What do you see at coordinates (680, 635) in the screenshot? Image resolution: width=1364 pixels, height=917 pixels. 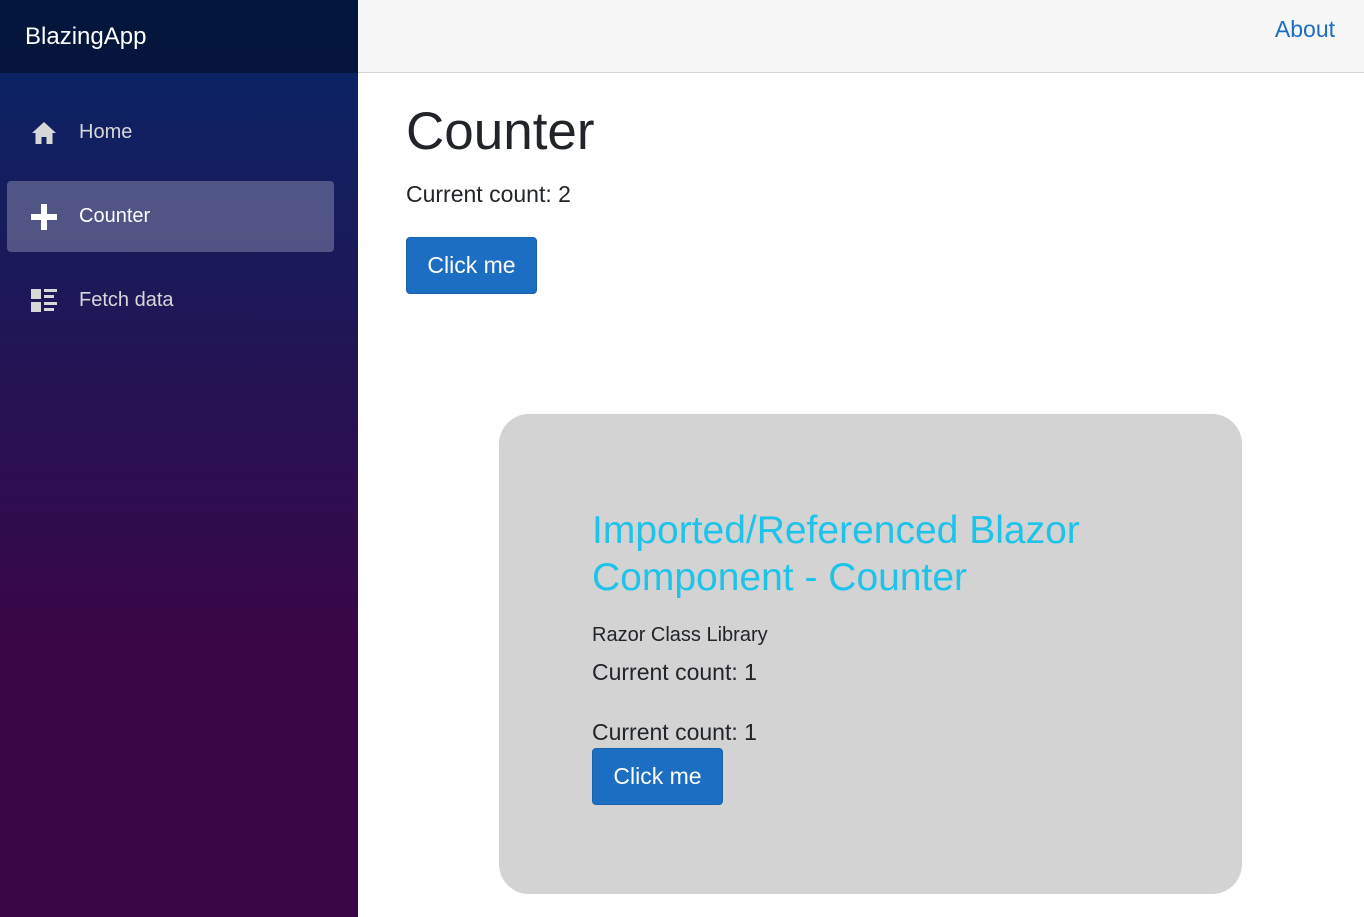 I see `library-subtitle: Razor Class Library` at bounding box center [680, 635].